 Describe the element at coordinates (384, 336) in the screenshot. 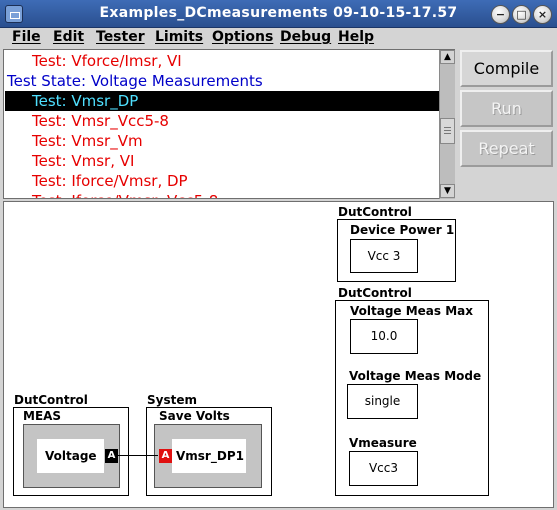

I see `voltage-meas-max-value: 10.0` at that location.